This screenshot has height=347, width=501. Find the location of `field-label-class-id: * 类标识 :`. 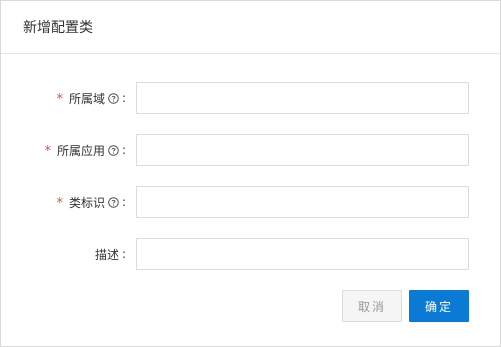

field-label-class-id: * 类标识 : is located at coordinates (92, 202).